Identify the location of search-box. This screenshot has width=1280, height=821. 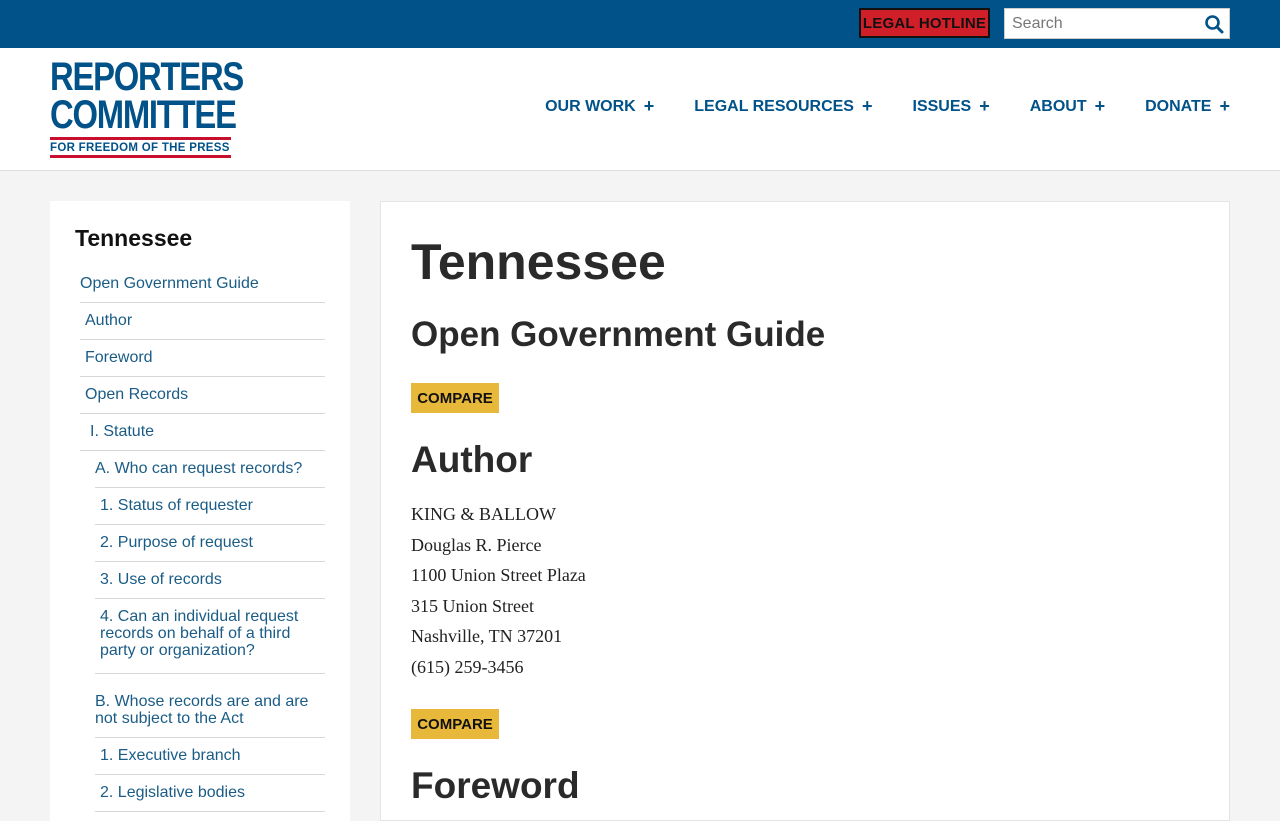
(1117, 23).